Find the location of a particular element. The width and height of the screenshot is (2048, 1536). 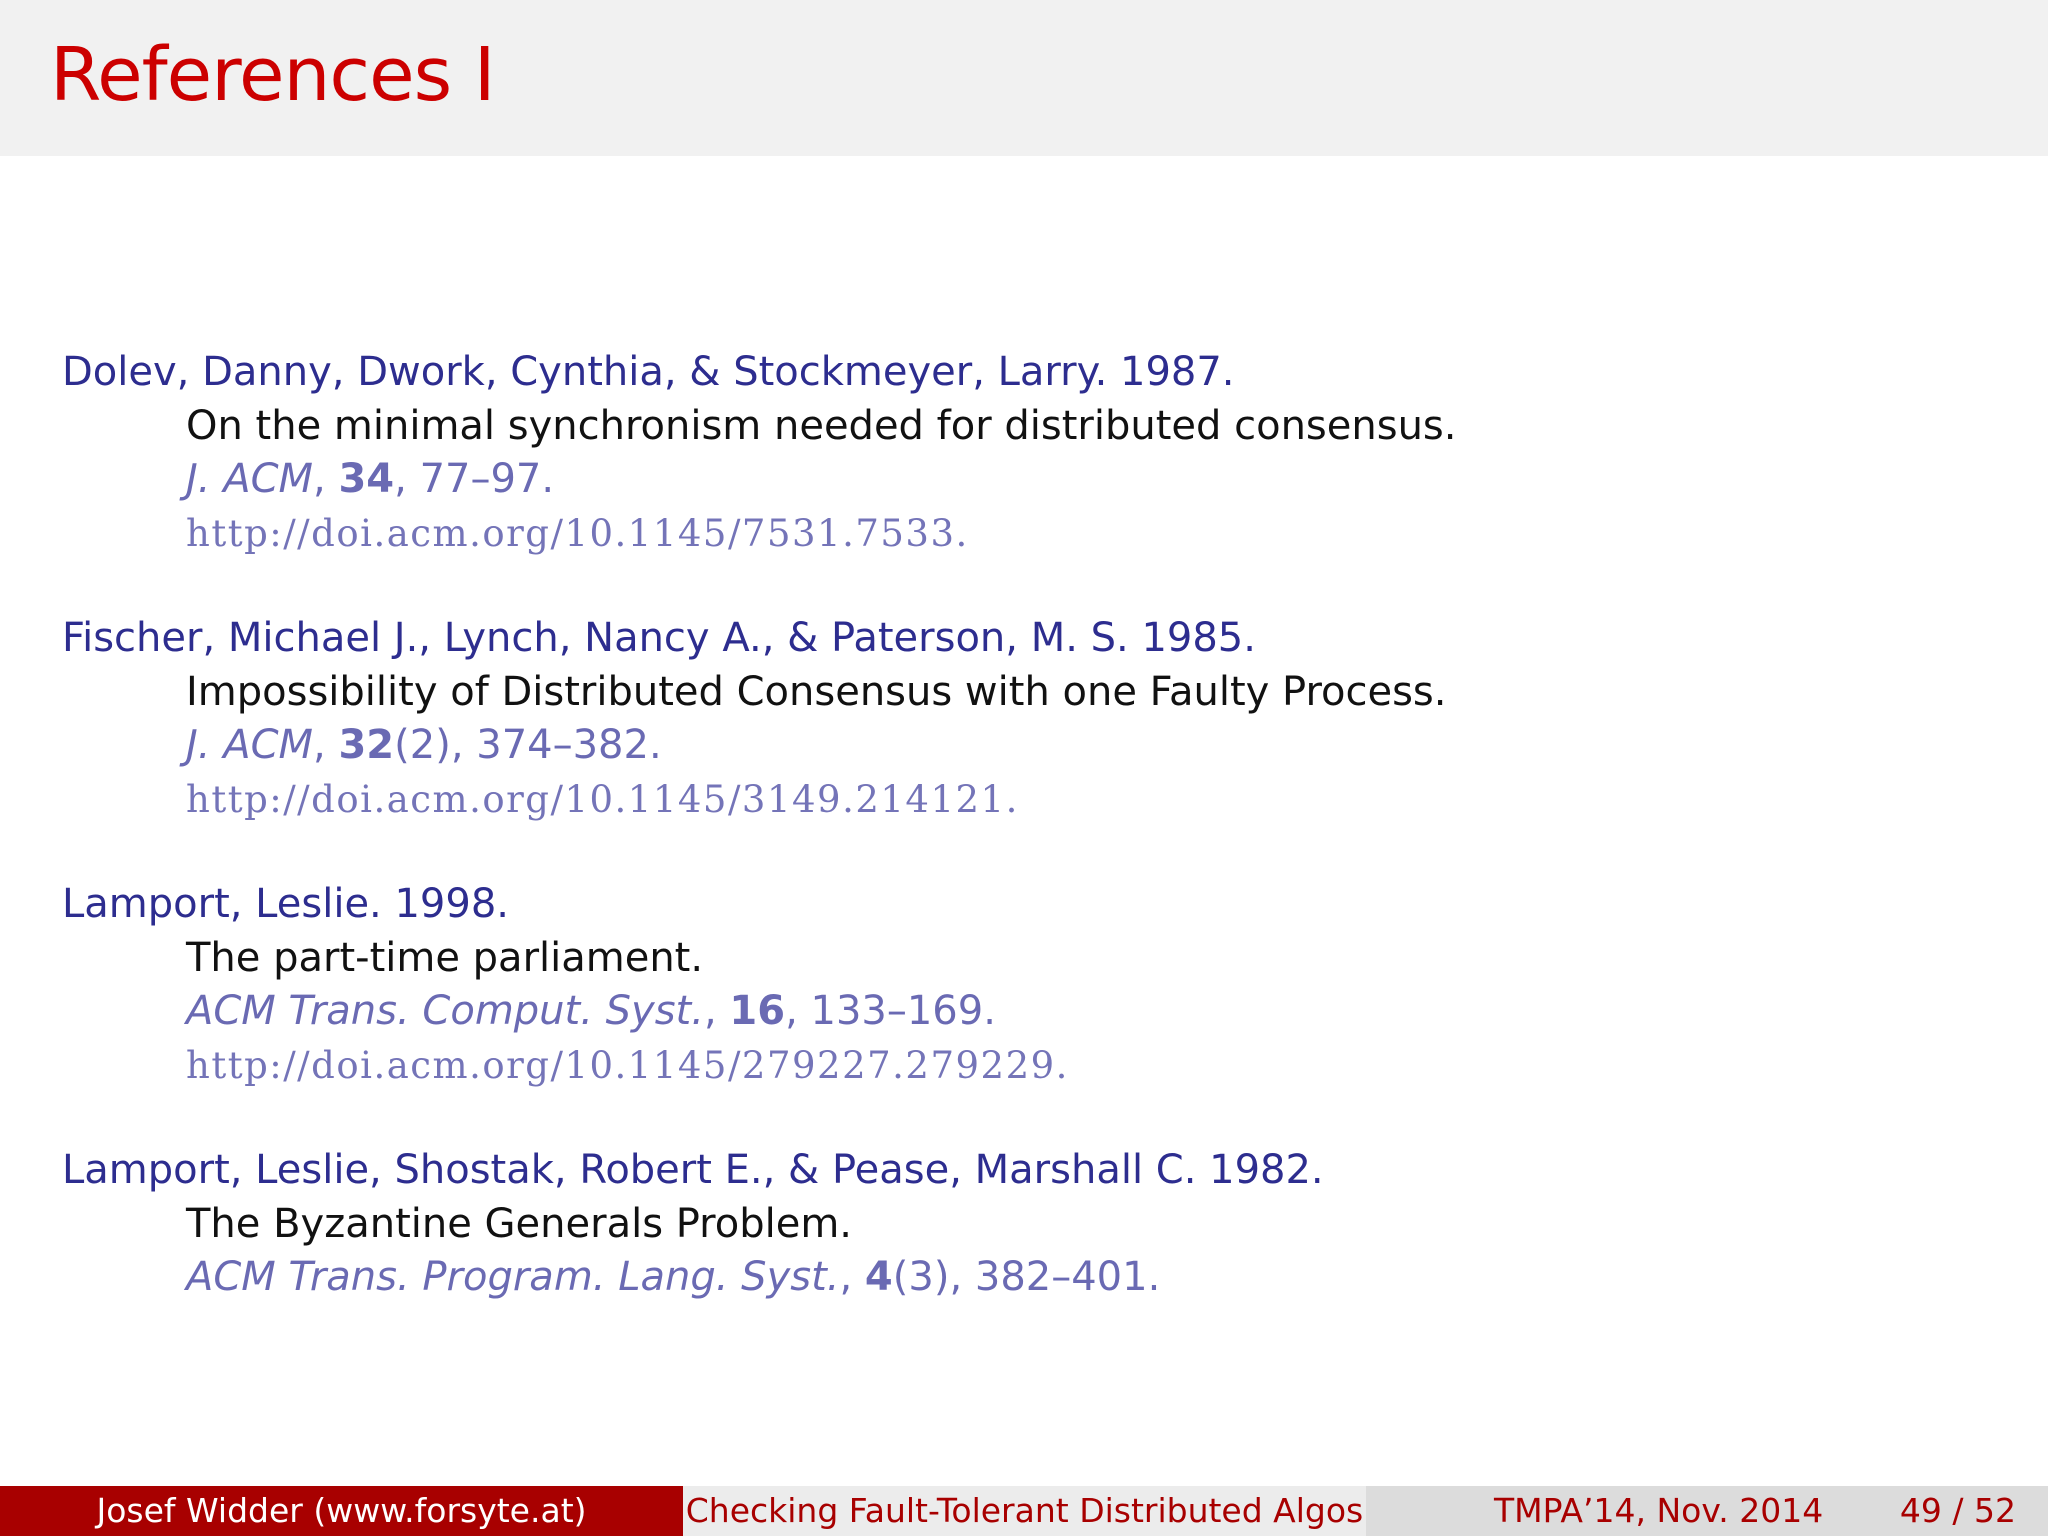

footer-event: TMPA’14, Nov. 2014 is located at coordinates (1659, 1510).